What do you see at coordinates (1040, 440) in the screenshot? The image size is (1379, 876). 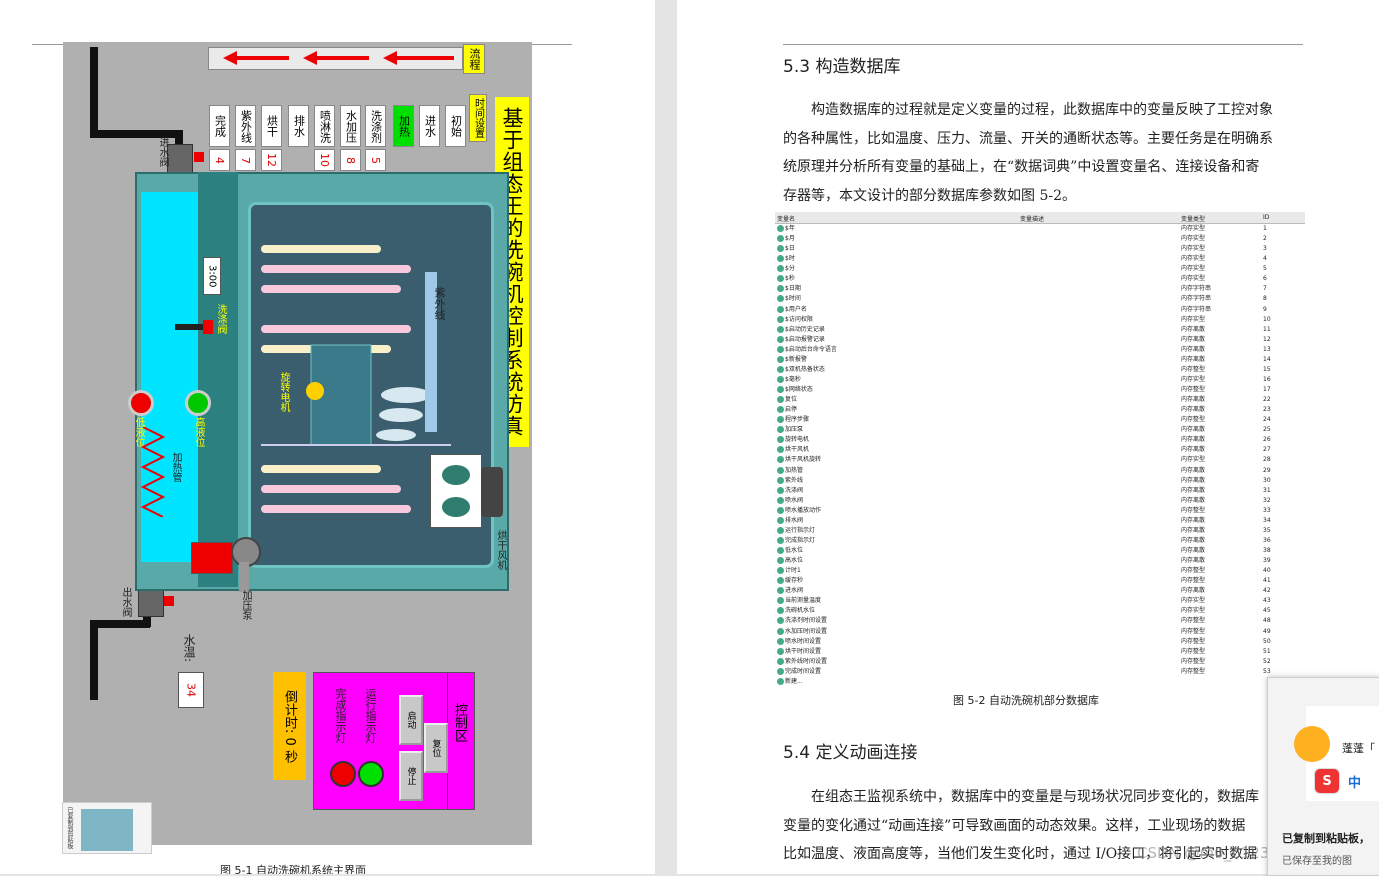 I see `table-row: 旋转电机 内存离散 26` at bounding box center [1040, 440].